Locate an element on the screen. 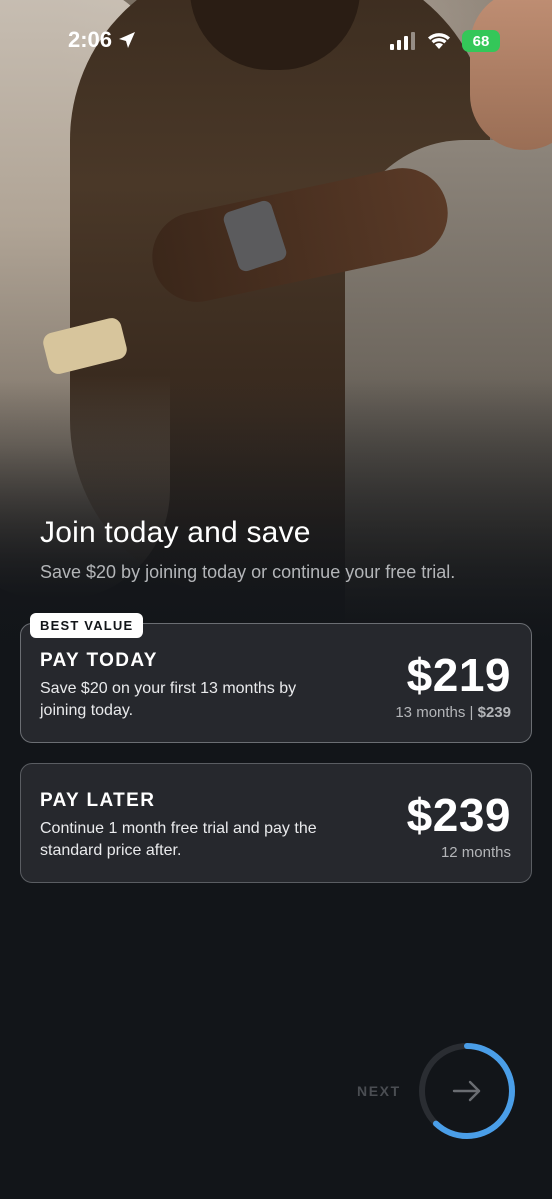 This screenshot has width=552, height=1199. status-bar: 2:06 68 is located at coordinates (276, 42).